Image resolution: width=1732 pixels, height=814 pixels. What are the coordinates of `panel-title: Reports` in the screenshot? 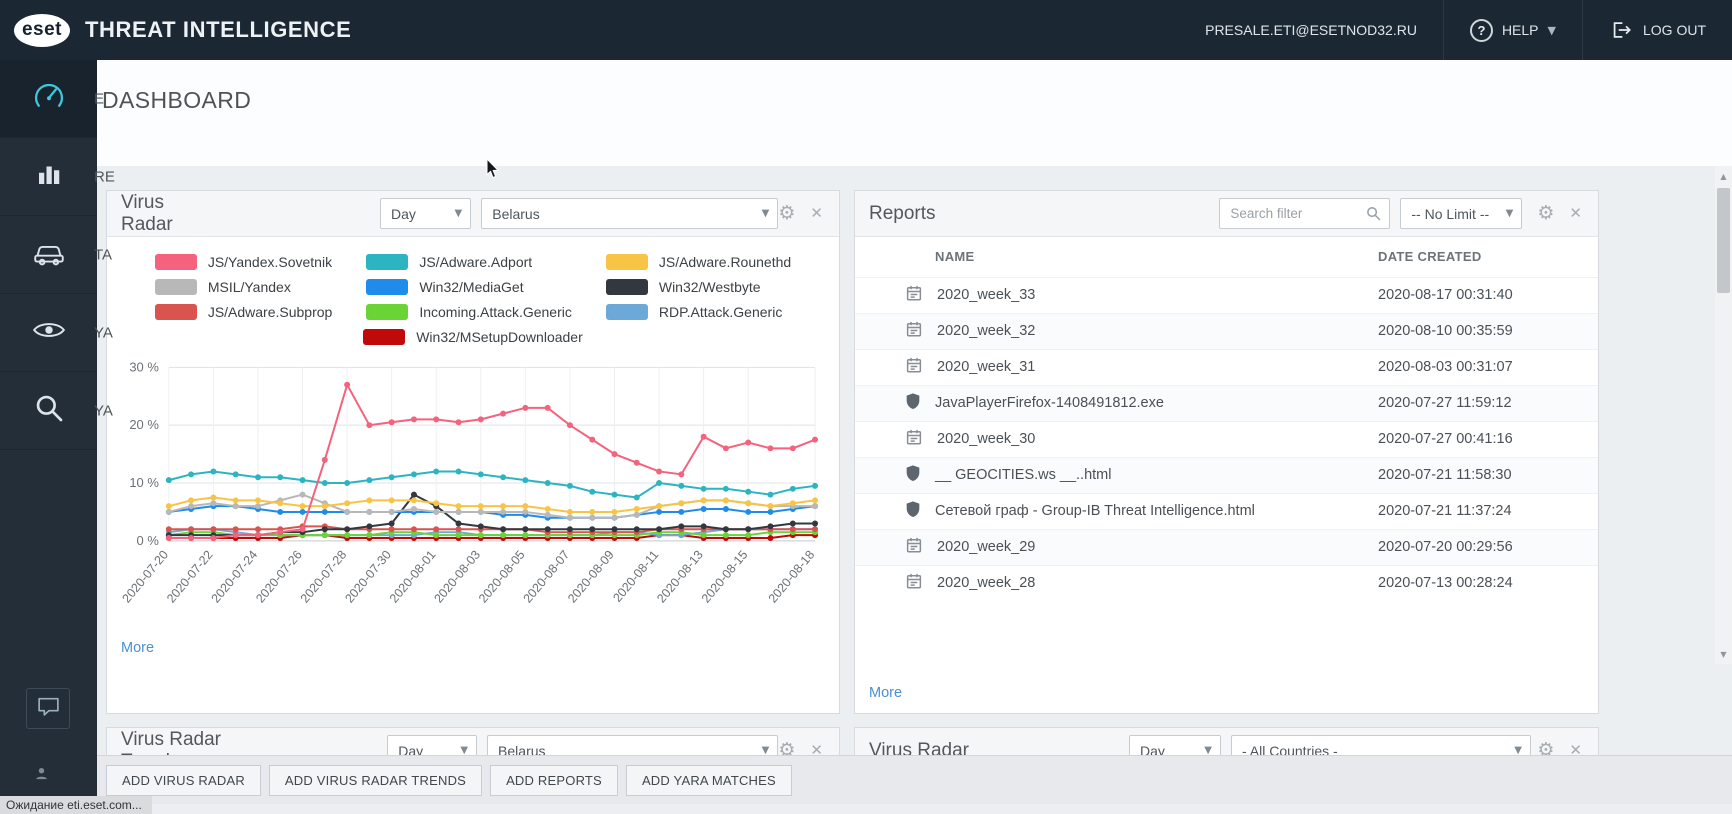 It's located at (902, 213).